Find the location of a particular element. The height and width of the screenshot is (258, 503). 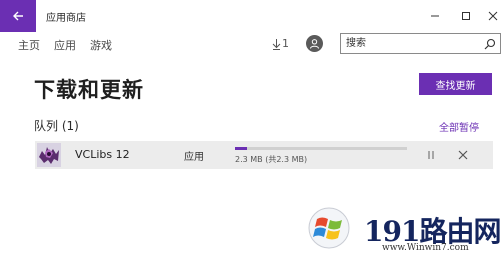

user-icon is located at coordinates (314, 44).